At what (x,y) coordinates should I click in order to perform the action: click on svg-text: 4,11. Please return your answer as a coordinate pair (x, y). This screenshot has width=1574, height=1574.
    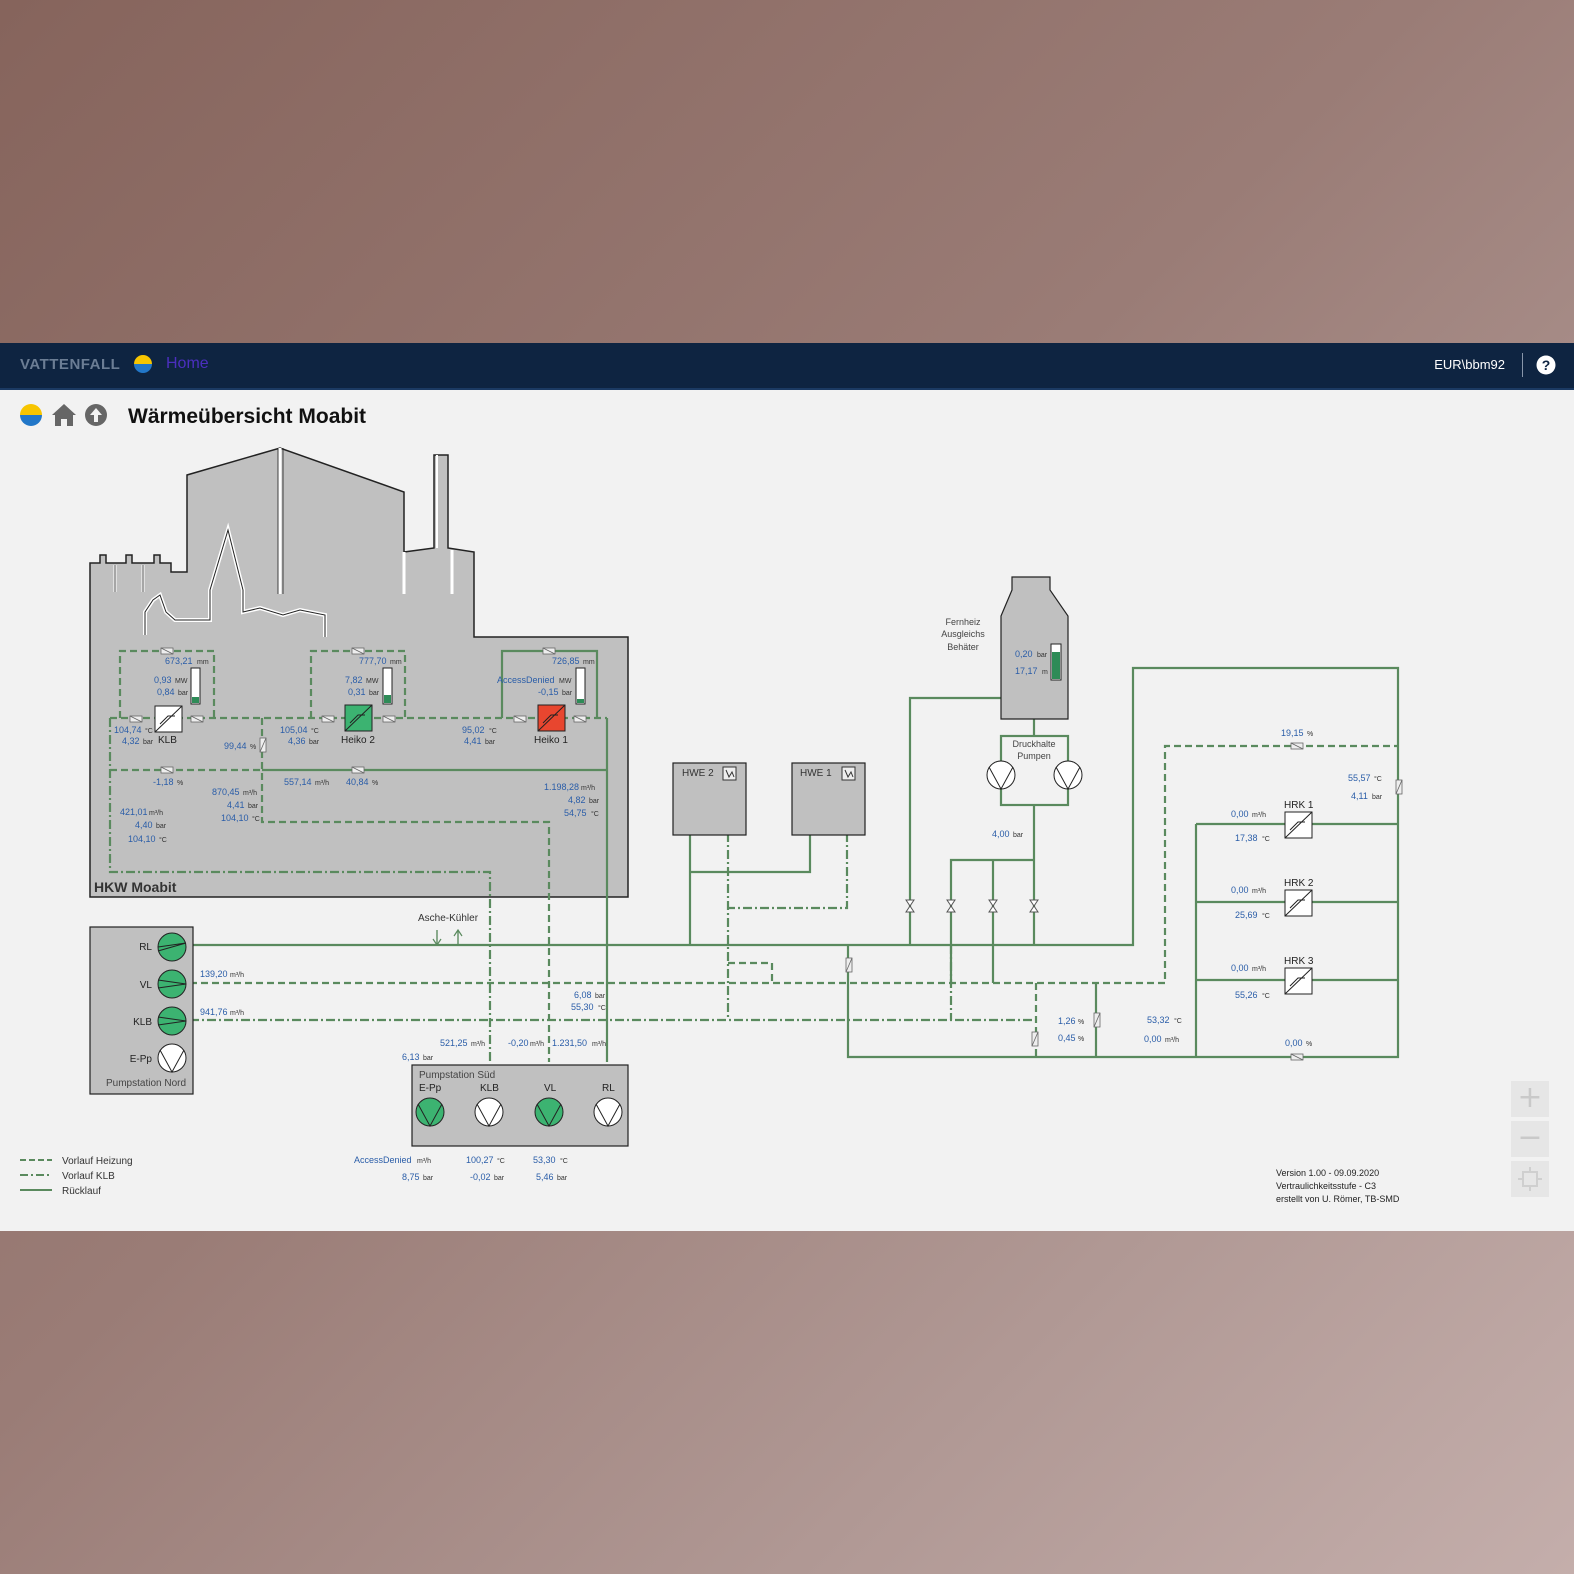
    Looking at the image, I should click on (1359, 796).